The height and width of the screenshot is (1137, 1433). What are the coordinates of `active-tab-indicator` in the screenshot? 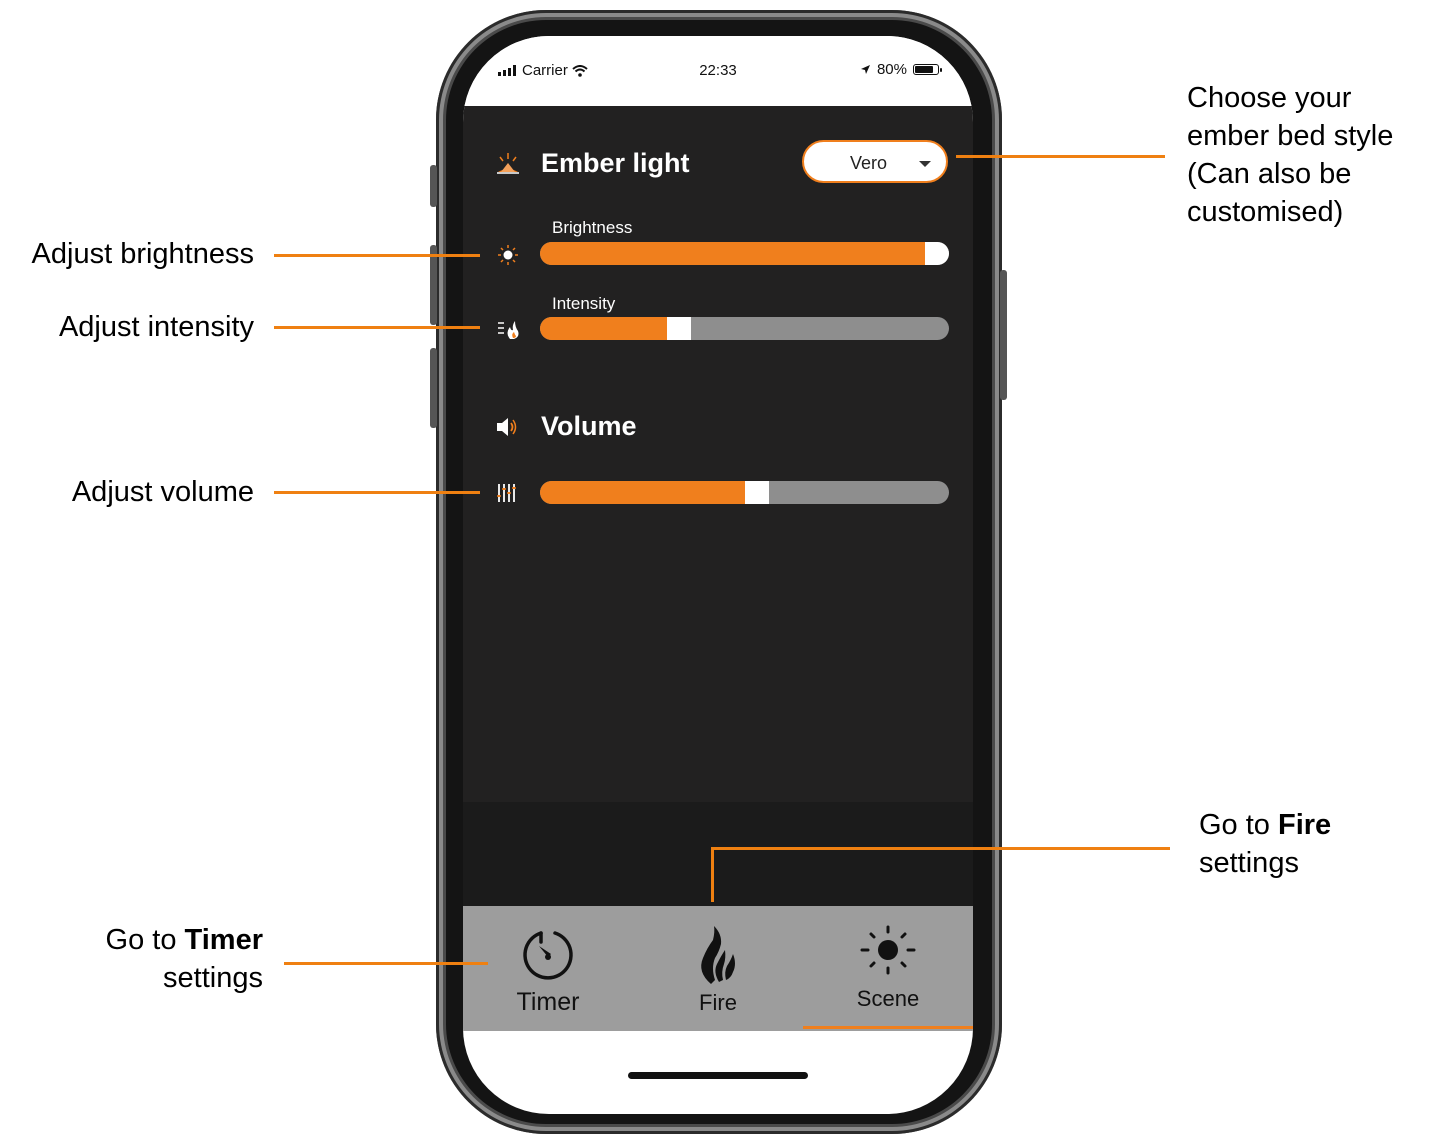 It's located at (888, 1027).